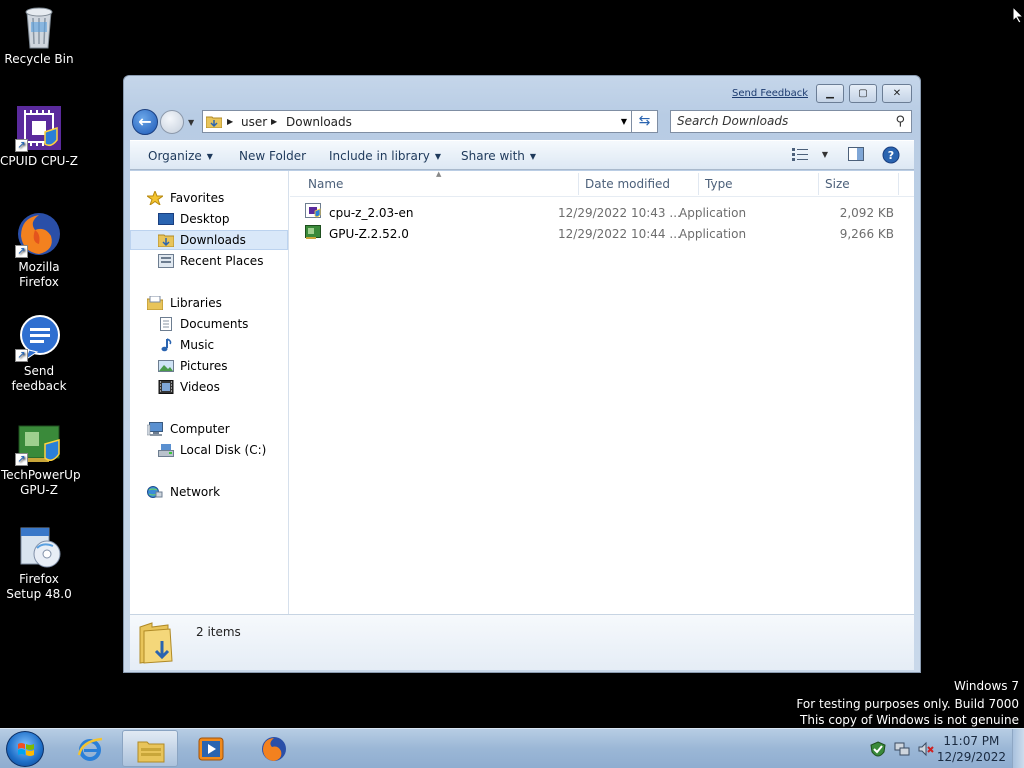 Image resolution: width=1024 pixels, height=768 pixels. I want to click on clock-time: 11:07 PM, so click(971, 741).